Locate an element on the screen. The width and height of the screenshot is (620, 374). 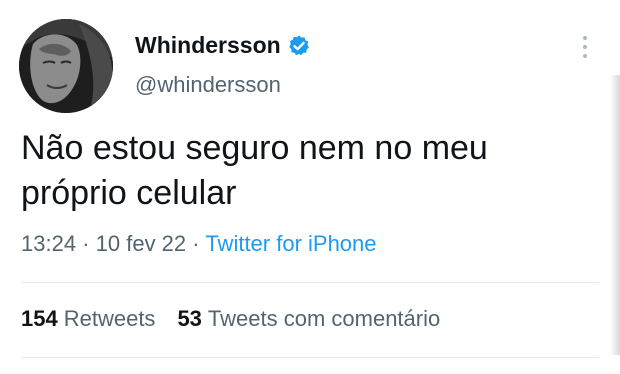
tweet-date: 10 fev 22 is located at coordinates (141, 243).